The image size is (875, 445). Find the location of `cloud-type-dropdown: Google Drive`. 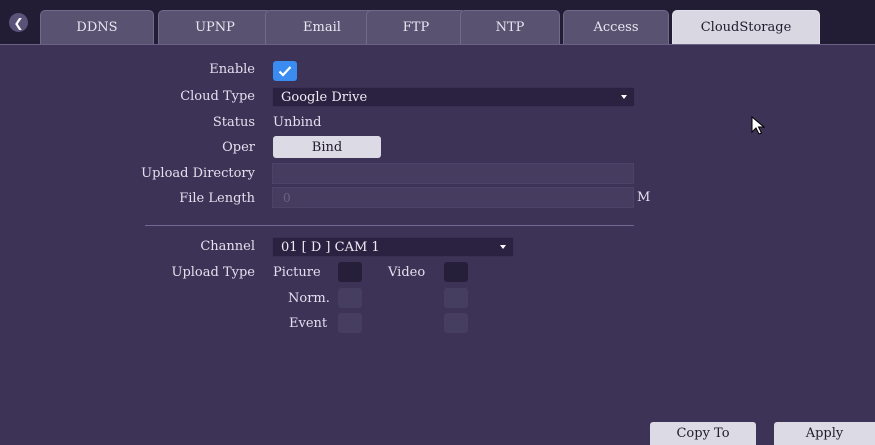

cloud-type-dropdown: Google Drive is located at coordinates (453, 97).